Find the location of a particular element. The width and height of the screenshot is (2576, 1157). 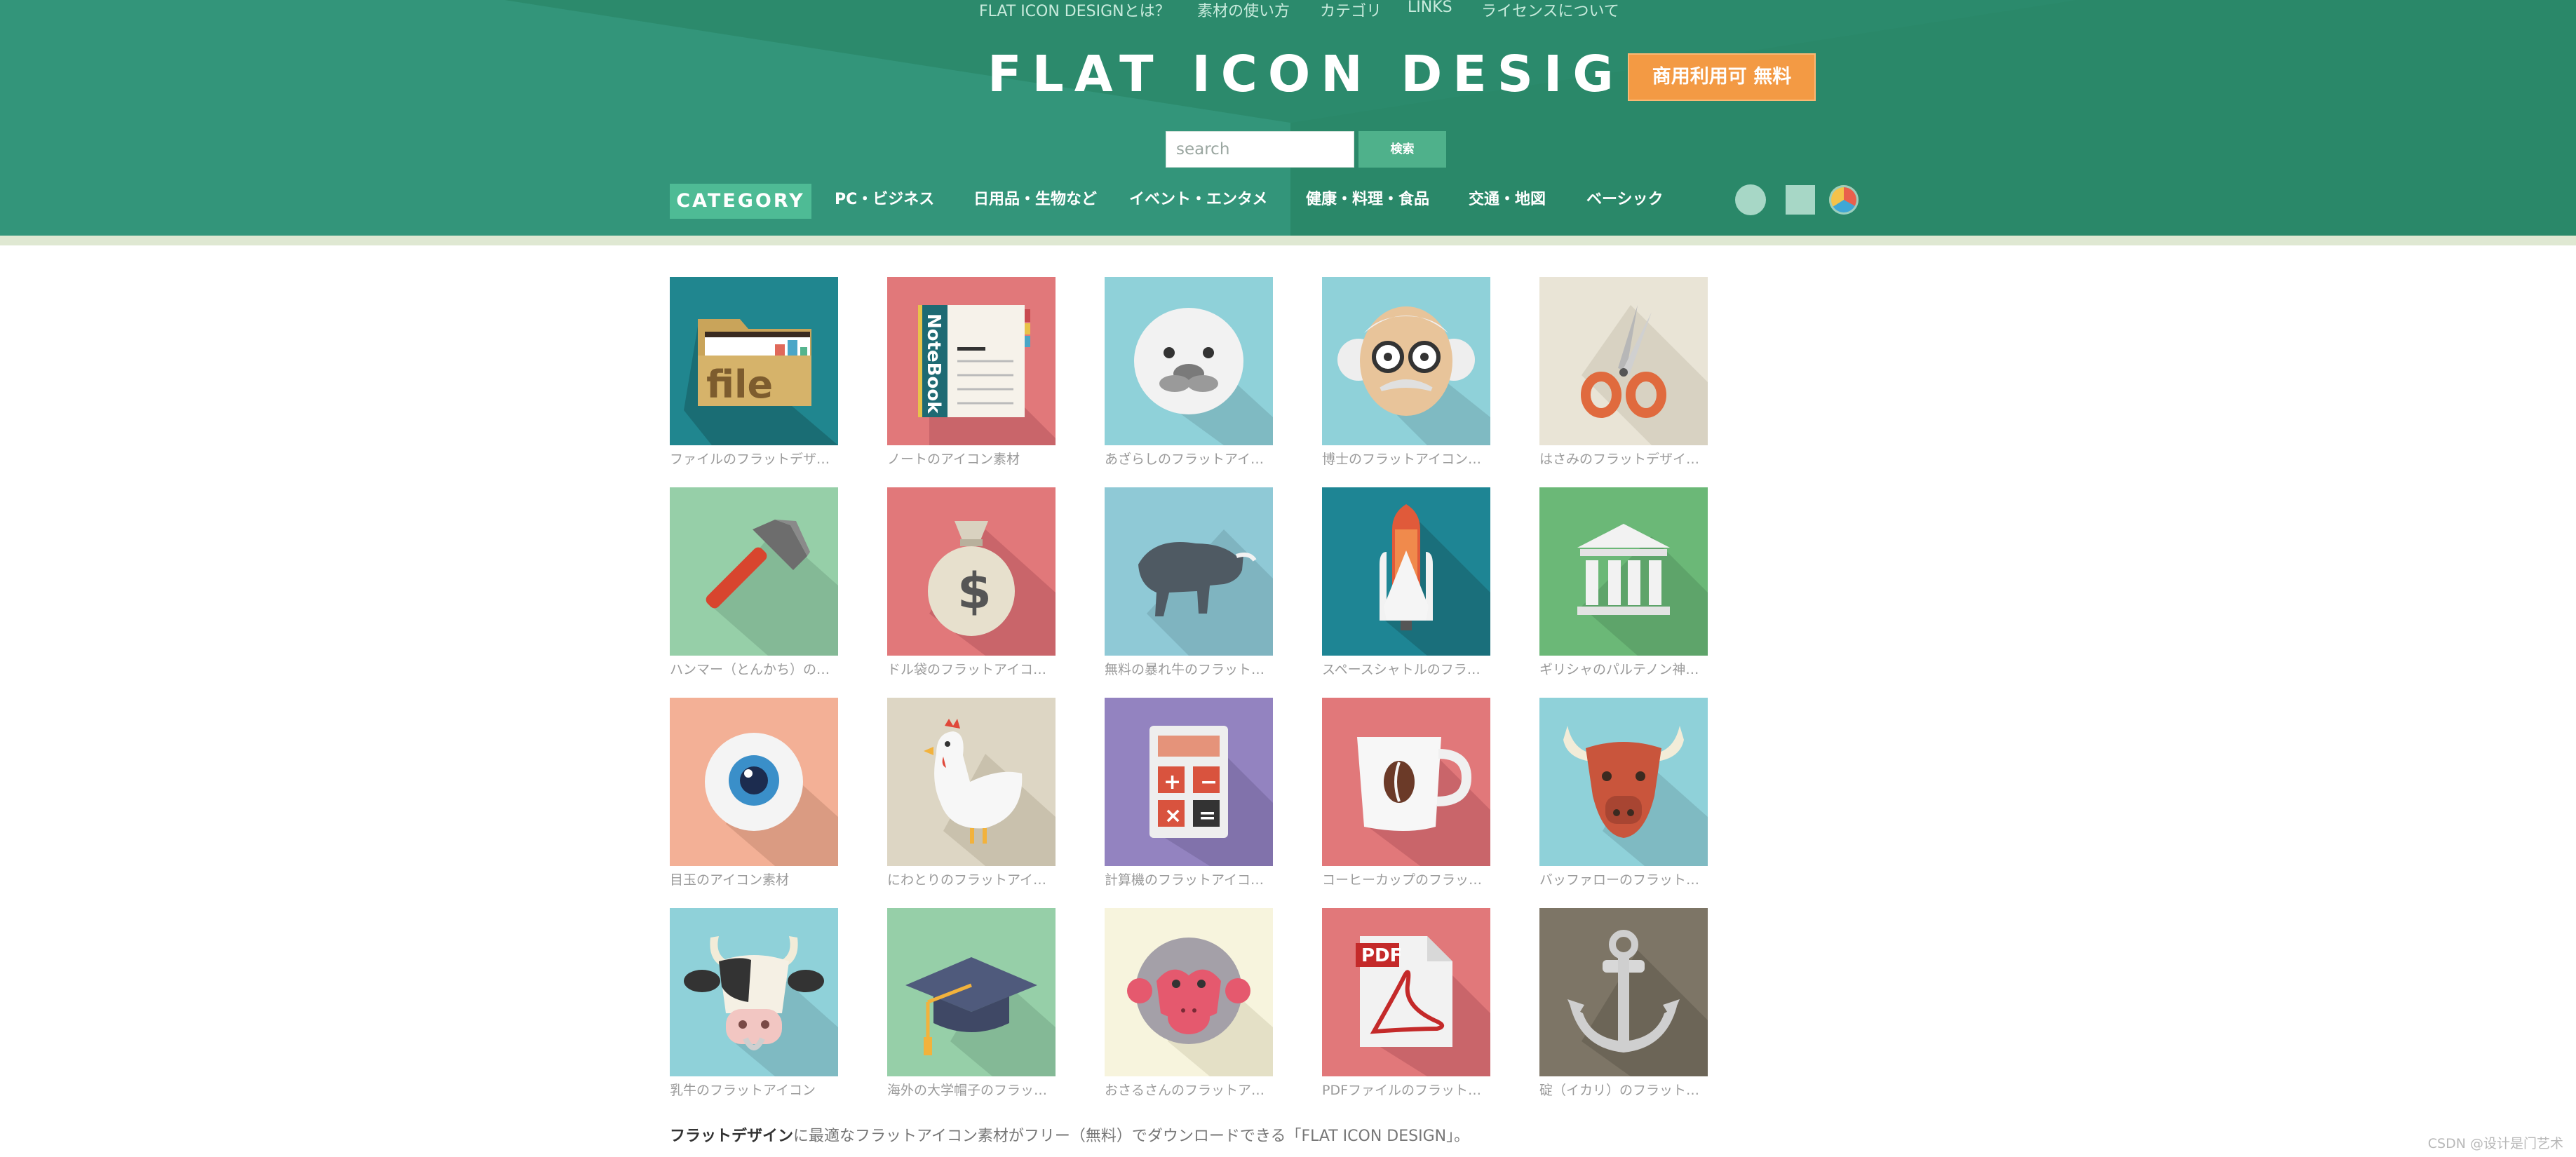

icon-caption: 目玉のアイコン素材 is located at coordinates (754, 879).